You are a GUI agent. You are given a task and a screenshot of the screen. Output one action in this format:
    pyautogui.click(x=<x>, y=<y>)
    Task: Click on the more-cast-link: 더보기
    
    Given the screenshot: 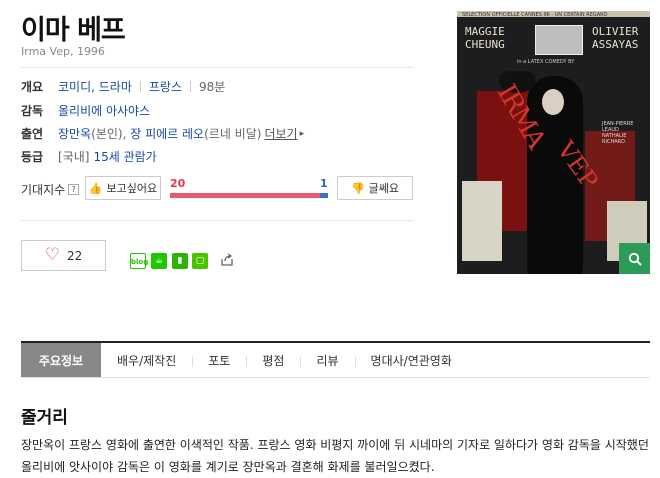 What is the action you would take?
    pyautogui.click(x=280, y=133)
    